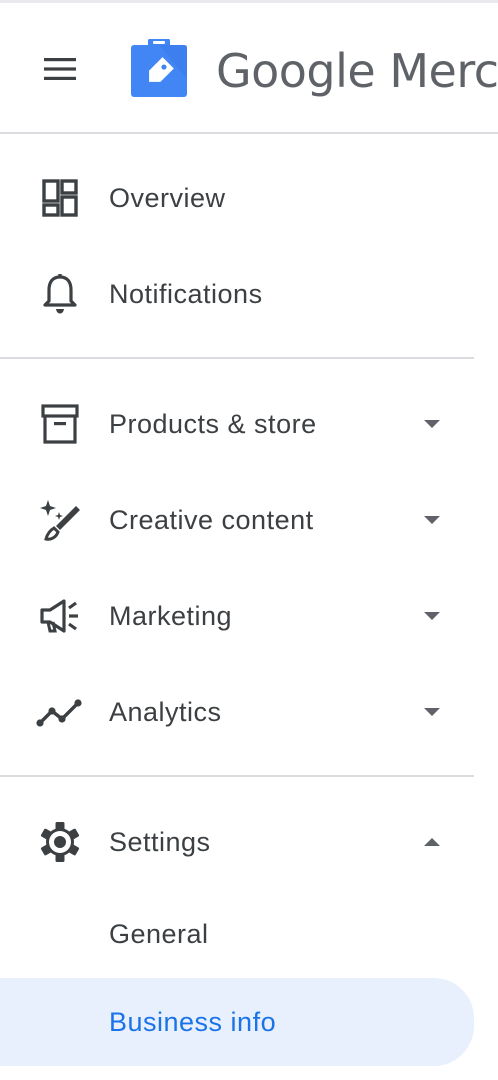  Describe the element at coordinates (60, 842) in the screenshot. I see `gear-icon` at that location.